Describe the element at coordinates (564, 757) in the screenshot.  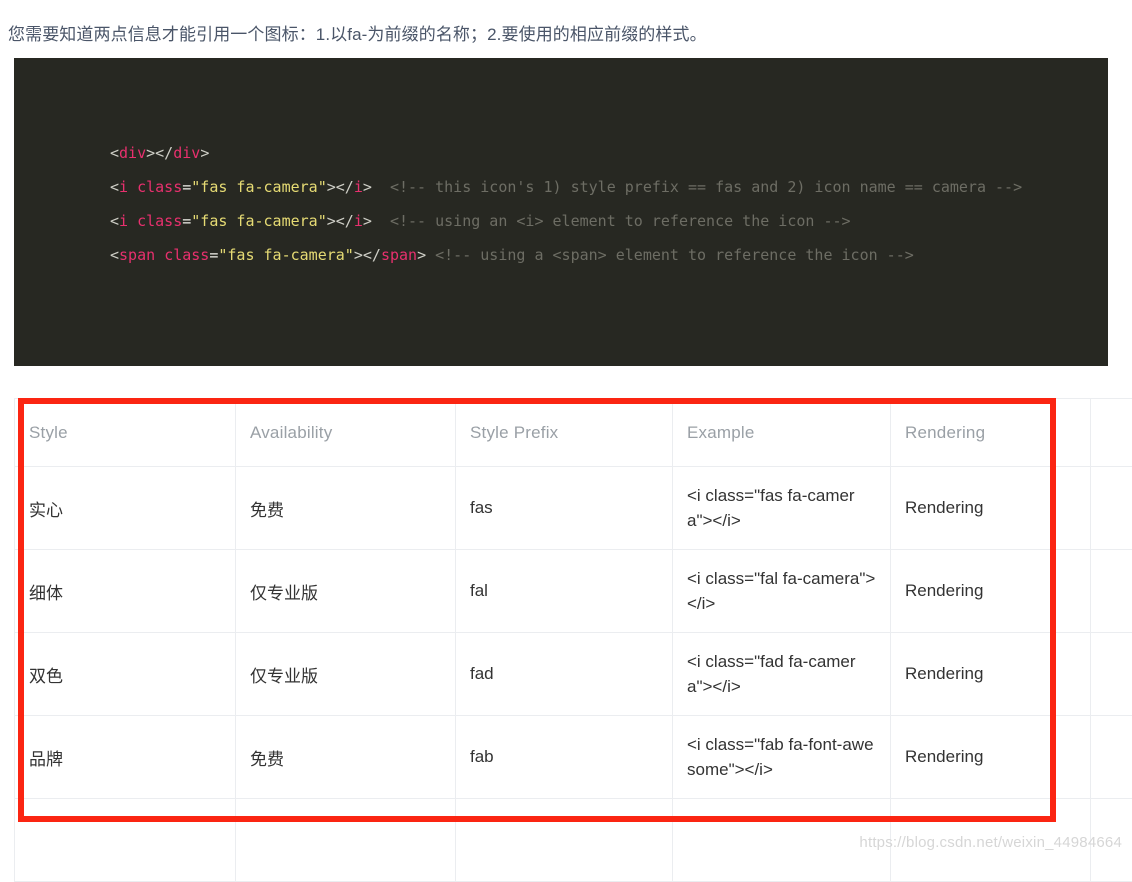
I see `cell-style-prefix: fab` at that location.